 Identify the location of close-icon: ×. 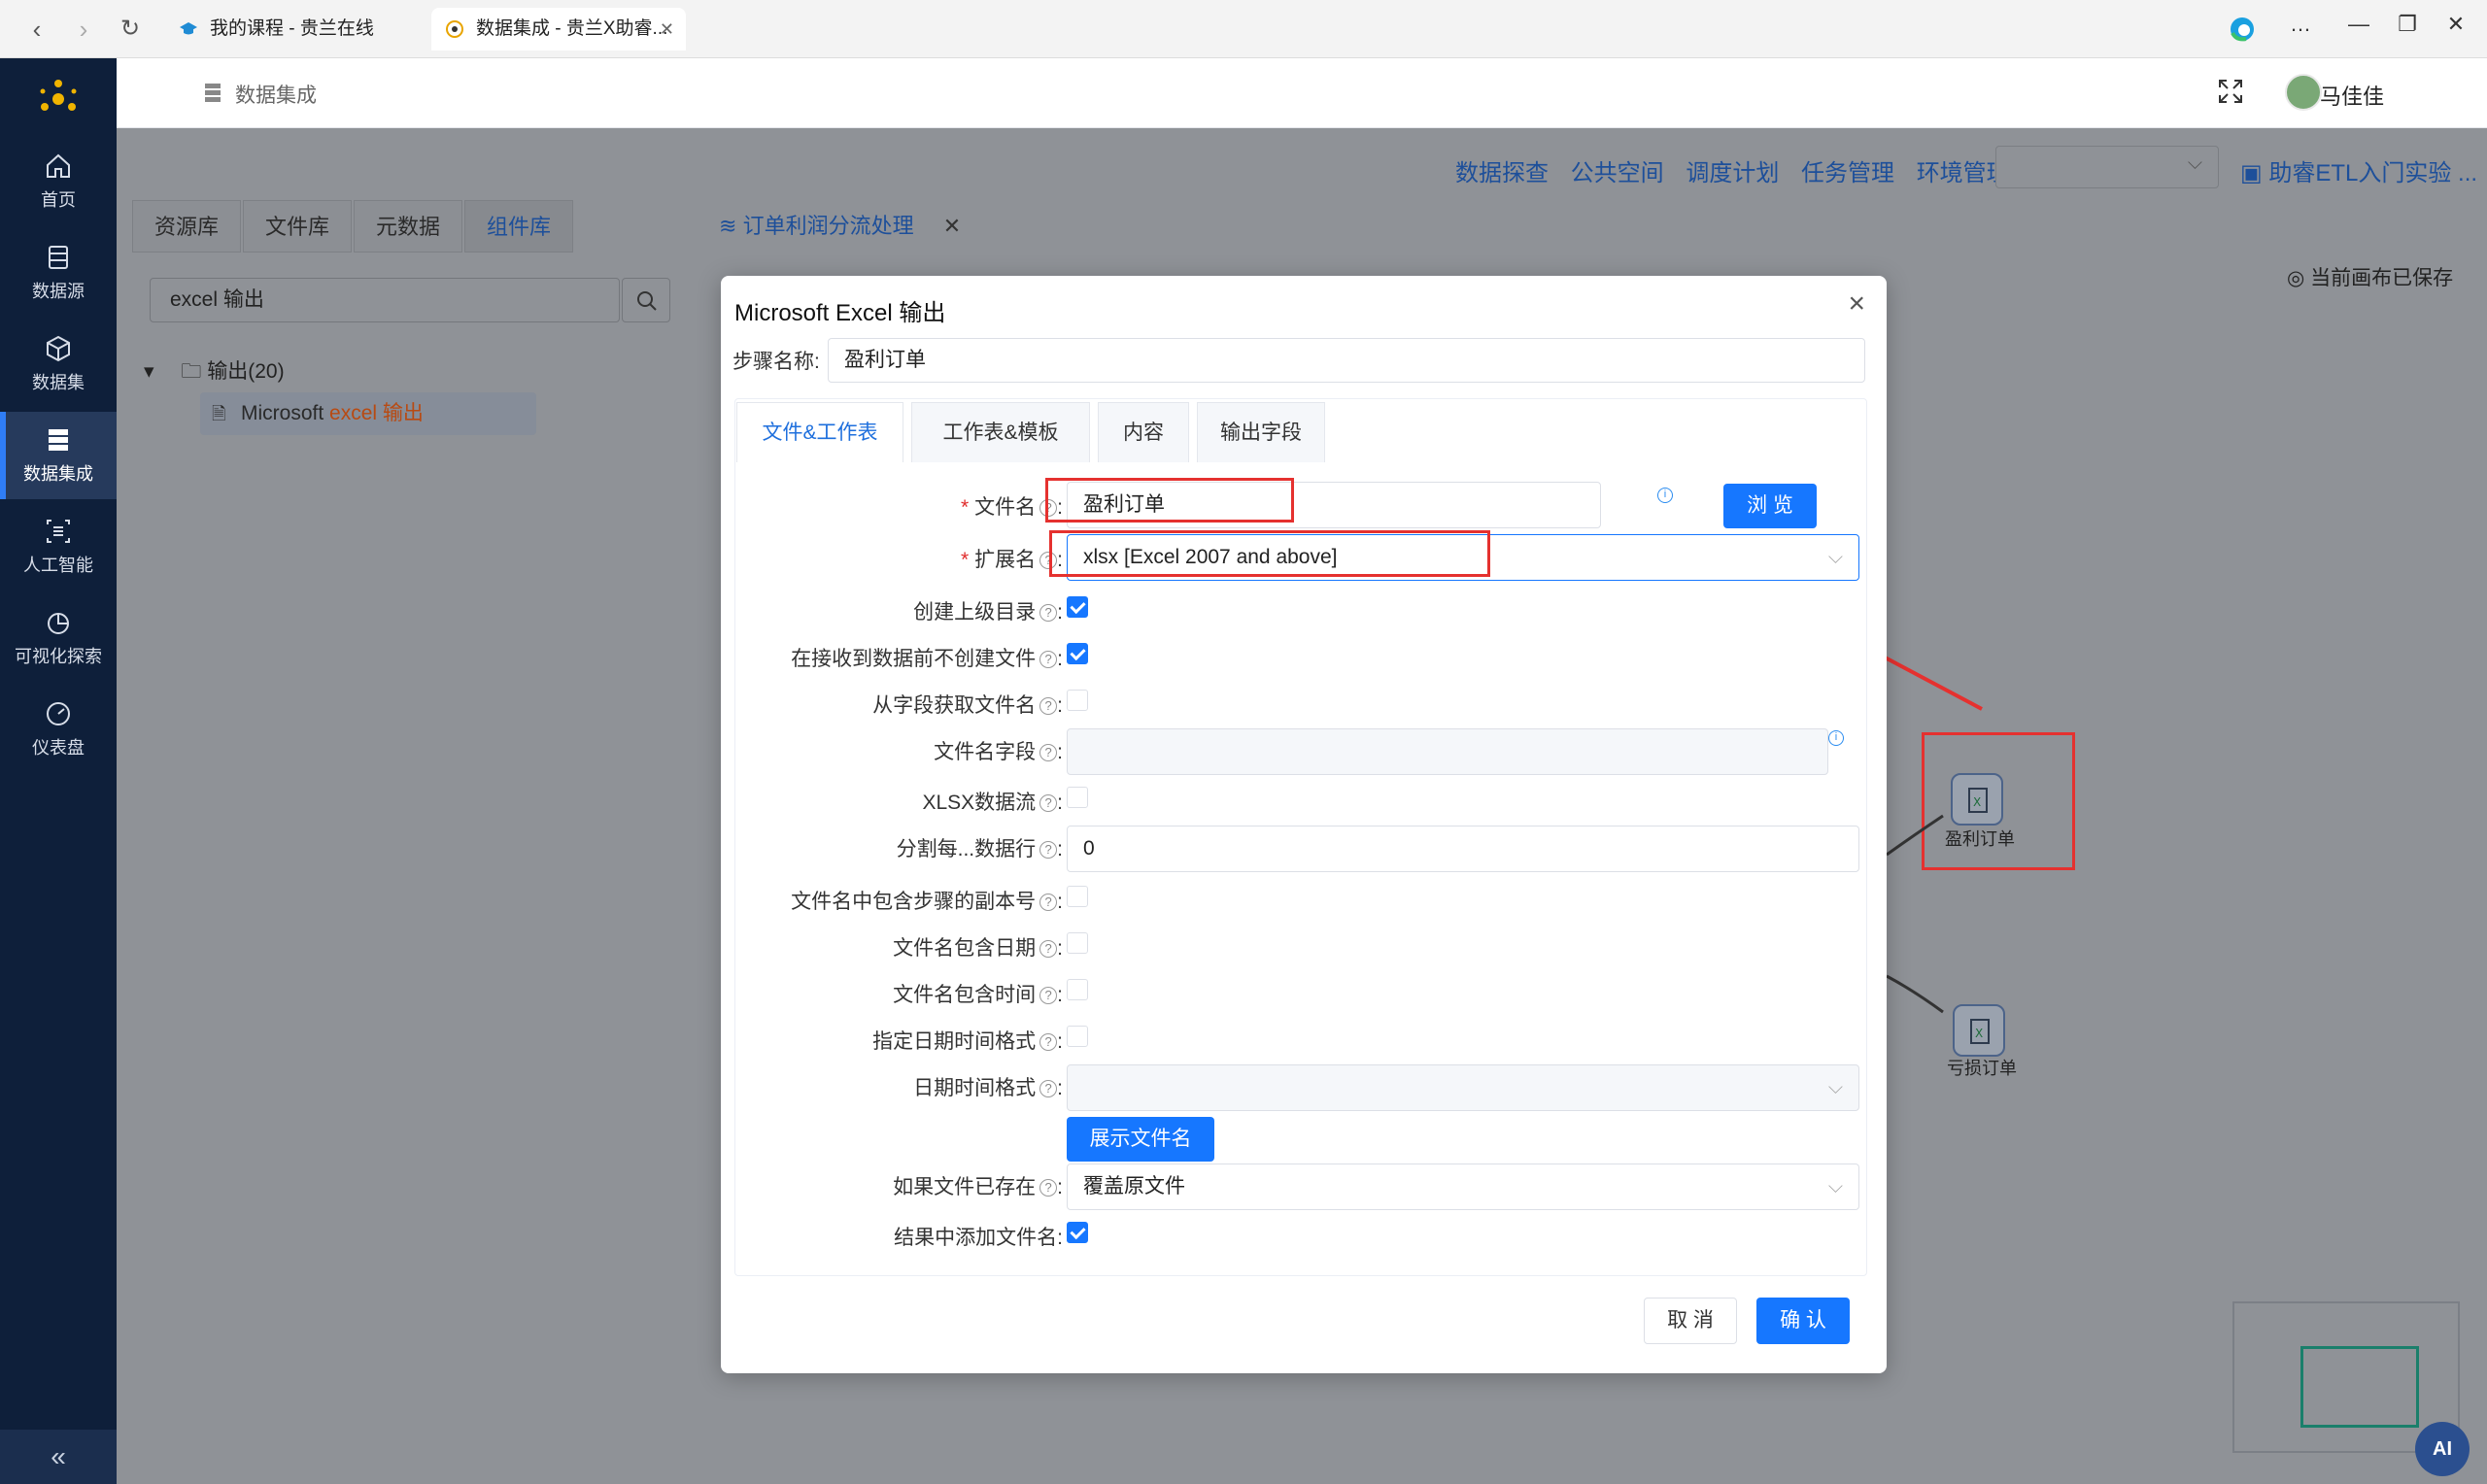
(1856, 303).